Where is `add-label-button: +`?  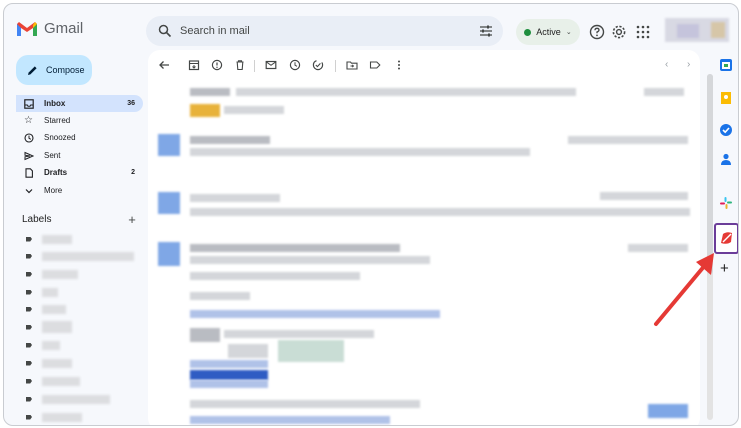 add-label-button: + is located at coordinates (132, 219).